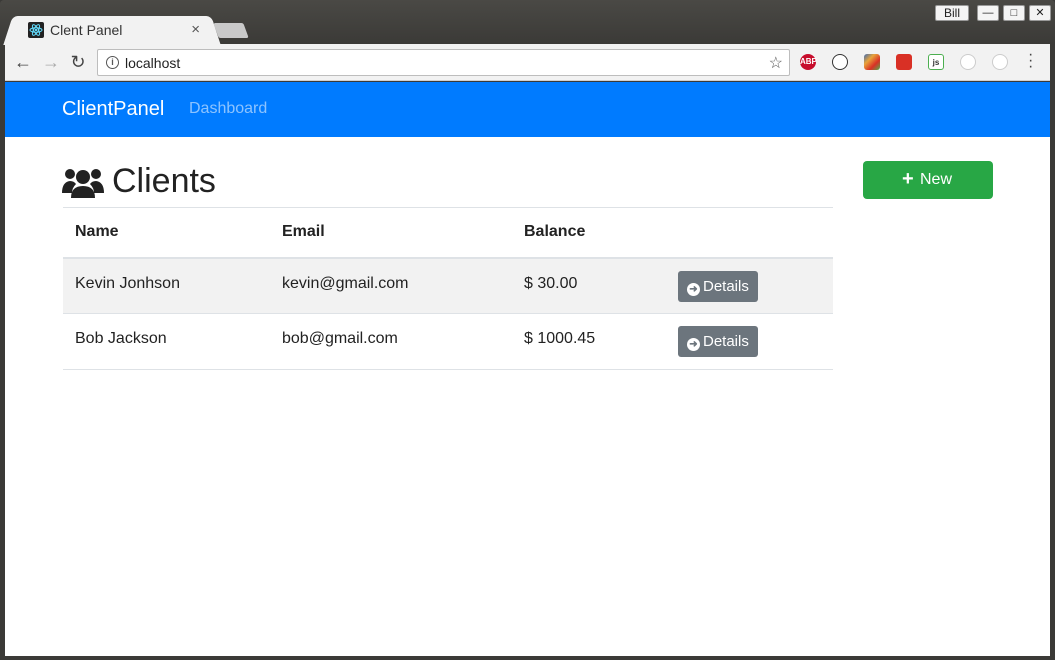  What do you see at coordinates (164, 181) in the screenshot?
I see `page-title: Clients` at bounding box center [164, 181].